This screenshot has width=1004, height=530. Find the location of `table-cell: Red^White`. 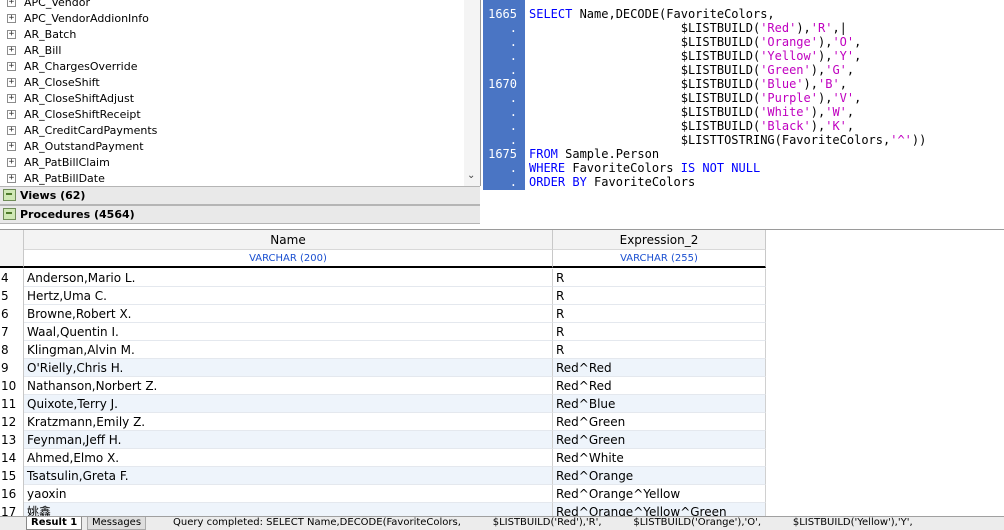

table-cell: Red^White is located at coordinates (659, 458).